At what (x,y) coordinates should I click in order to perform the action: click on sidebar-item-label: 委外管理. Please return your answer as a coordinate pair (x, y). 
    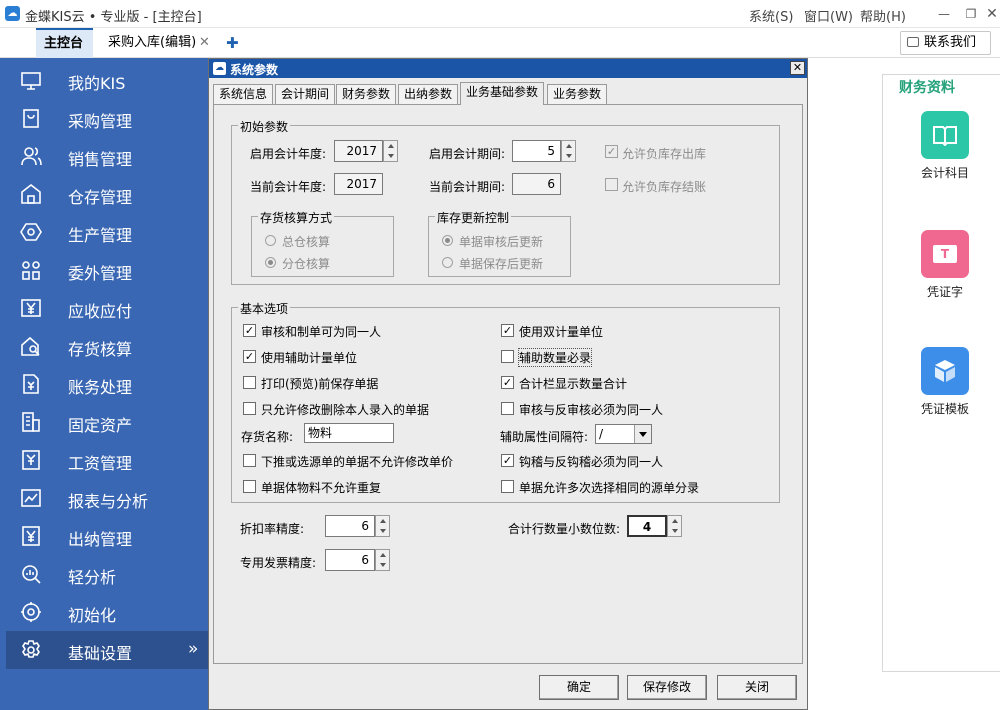
    Looking at the image, I should click on (100, 273).